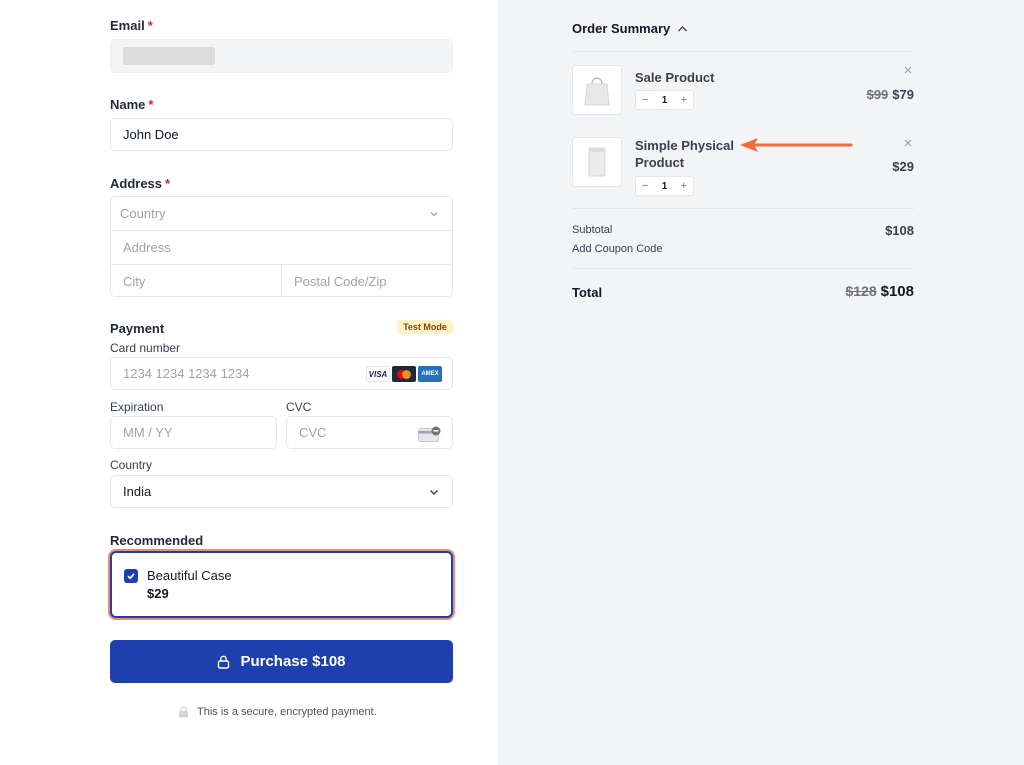 The width and height of the screenshot is (1024, 765). Describe the element at coordinates (151, 134) in the screenshot. I see `name-value: John Doe` at that location.